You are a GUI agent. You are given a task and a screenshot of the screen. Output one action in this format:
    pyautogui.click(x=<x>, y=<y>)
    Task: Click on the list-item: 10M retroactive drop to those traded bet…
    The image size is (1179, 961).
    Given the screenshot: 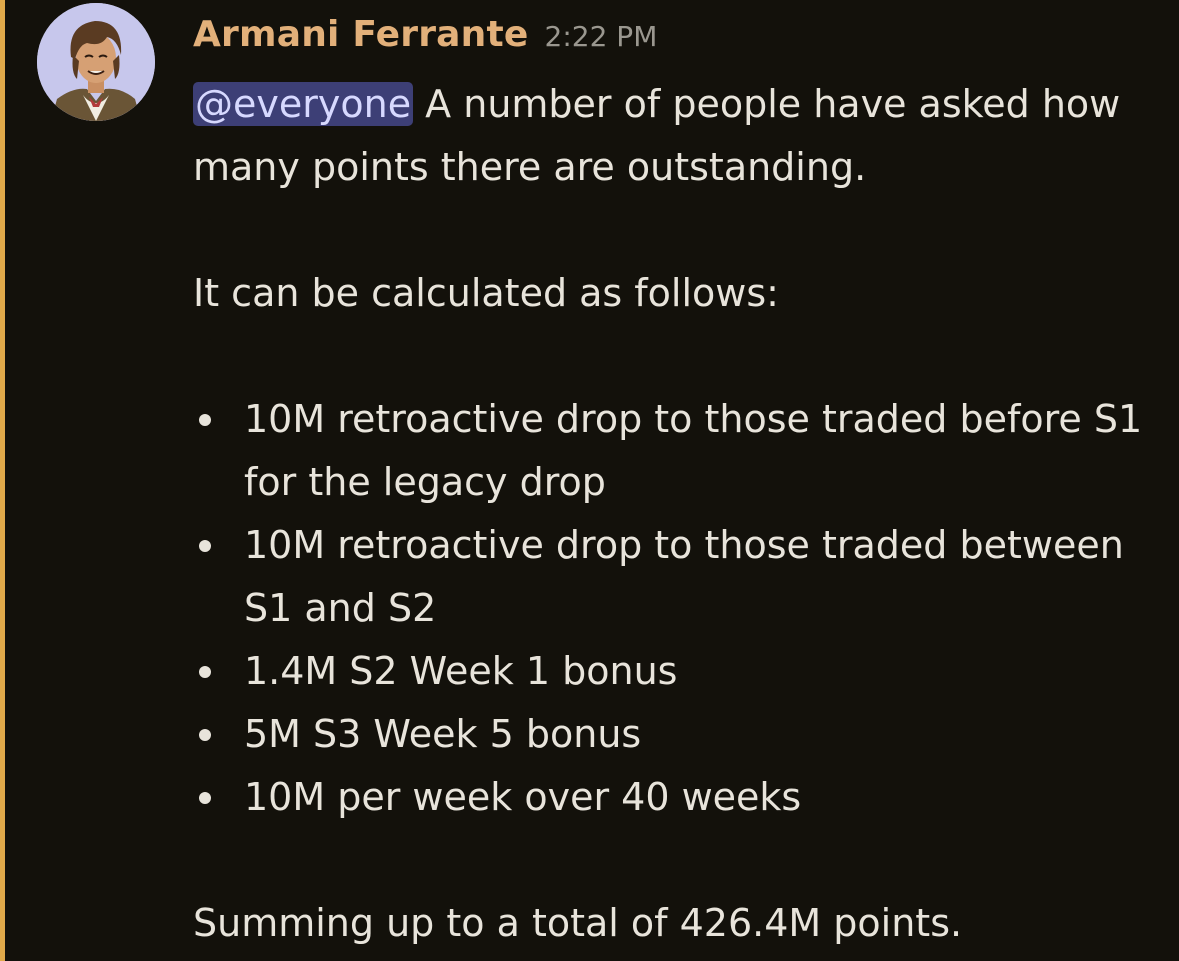 What is the action you would take?
    pyautogui.click(x=678, y=577)
    